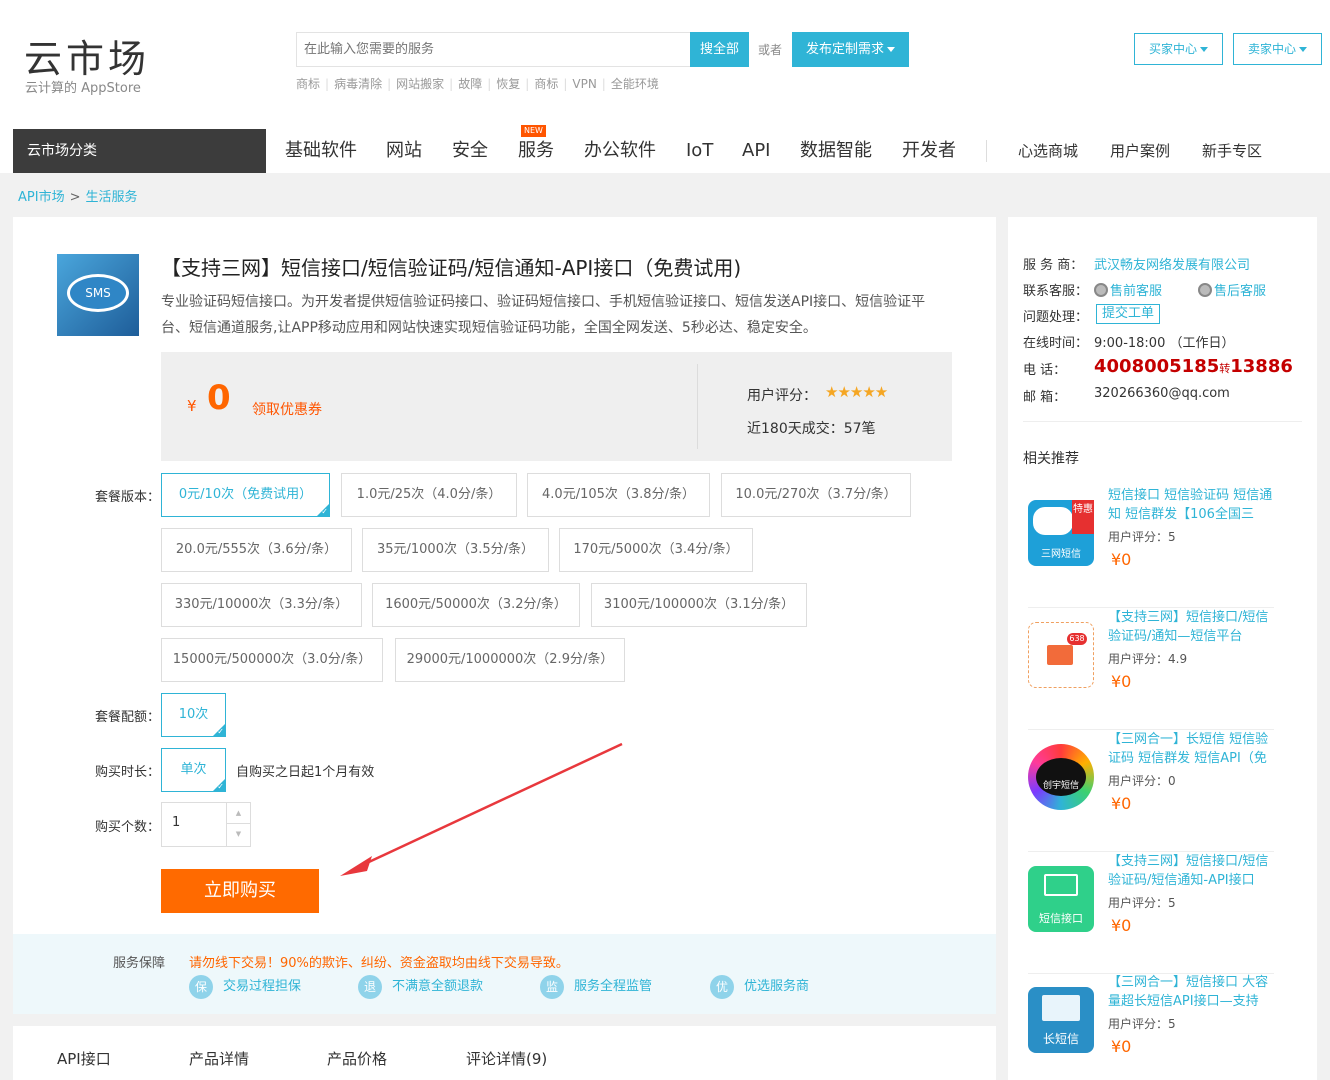  What do you see at coordinates (1148, 659) in the screenshot?
I see `recommend-rating: 用户评分：4.9` at bounding box center [1148, 659].